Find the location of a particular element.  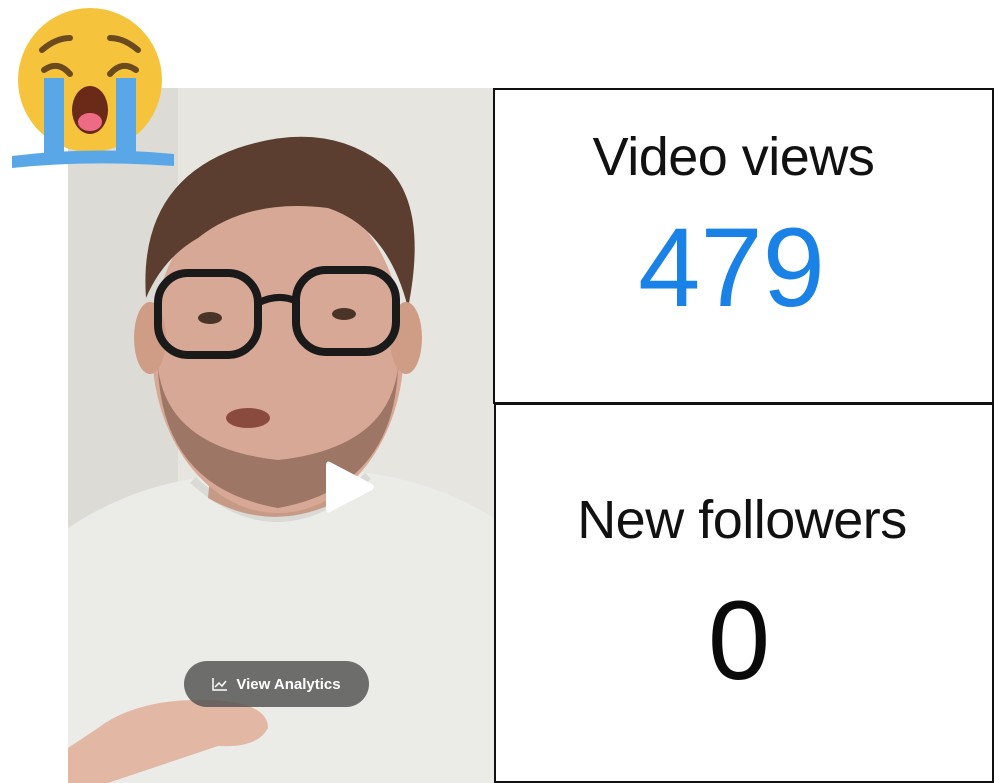

play-button is located at coordinates (349, 487).